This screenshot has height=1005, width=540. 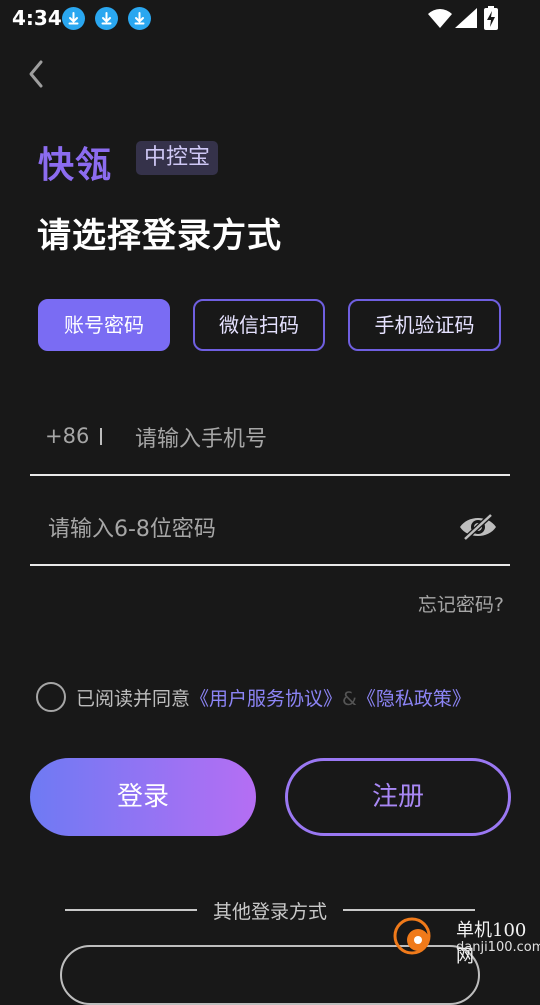 What do you see at coordinates (424, 325) in the screenshot?
I see `tab-sms-code: 手机验证码` at bounding box center [424, 325].